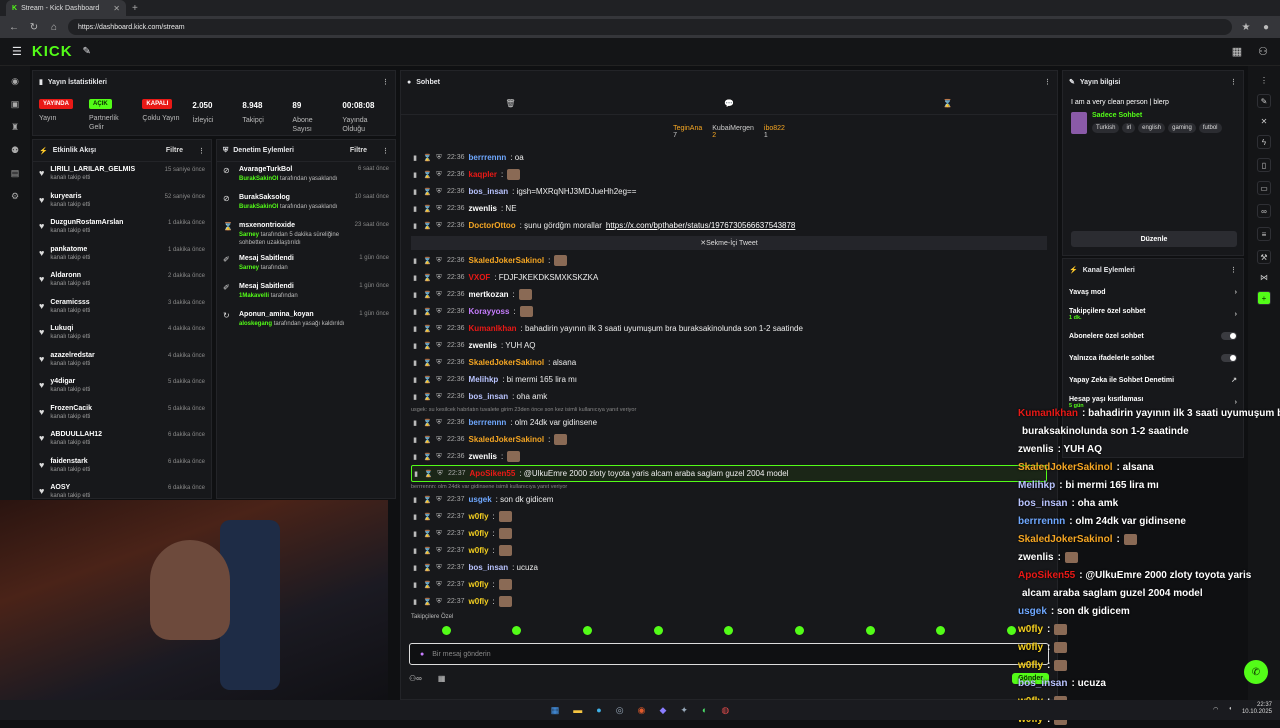 The width and height of the screenshot is (1280, 728). I want to click on link-icon: ∞, so click(1264, 211).